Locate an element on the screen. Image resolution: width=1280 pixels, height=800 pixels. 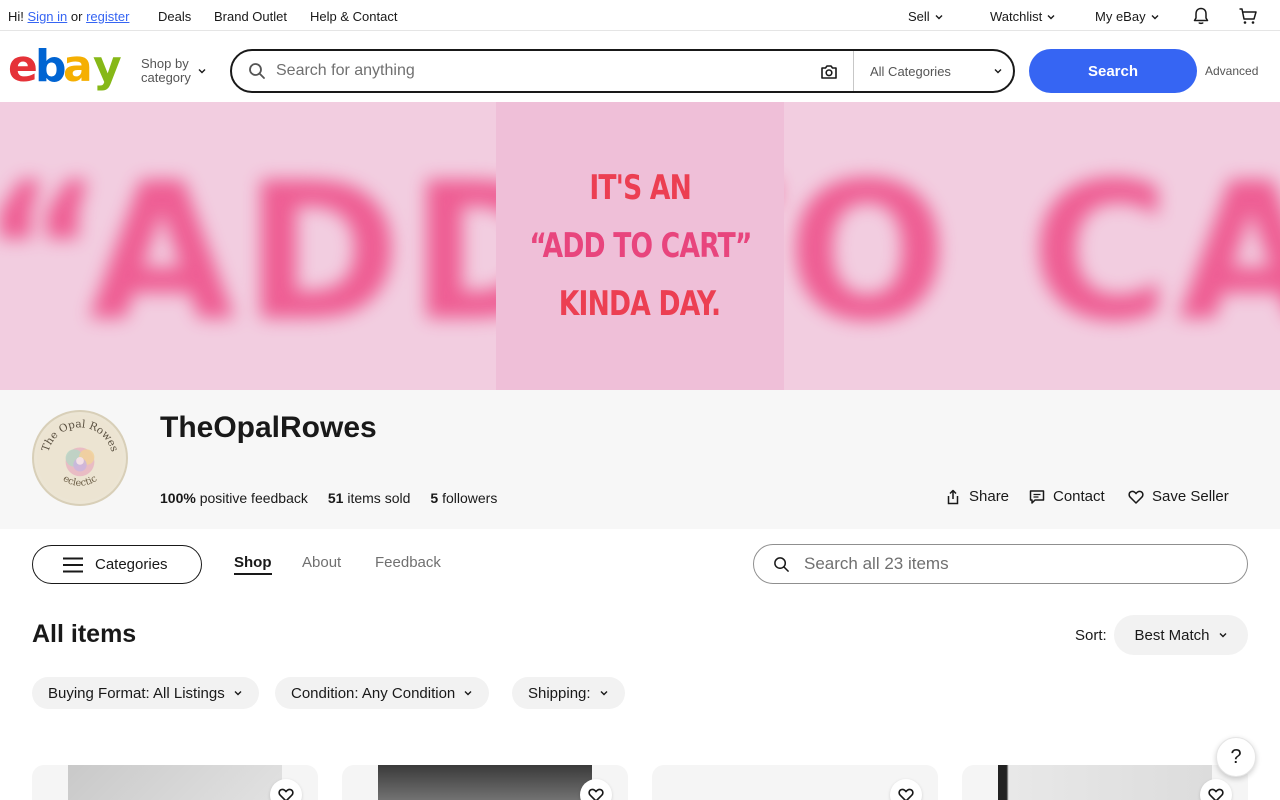
filter-label: Buying Format: All Listings is located at coordinates (136, 693).